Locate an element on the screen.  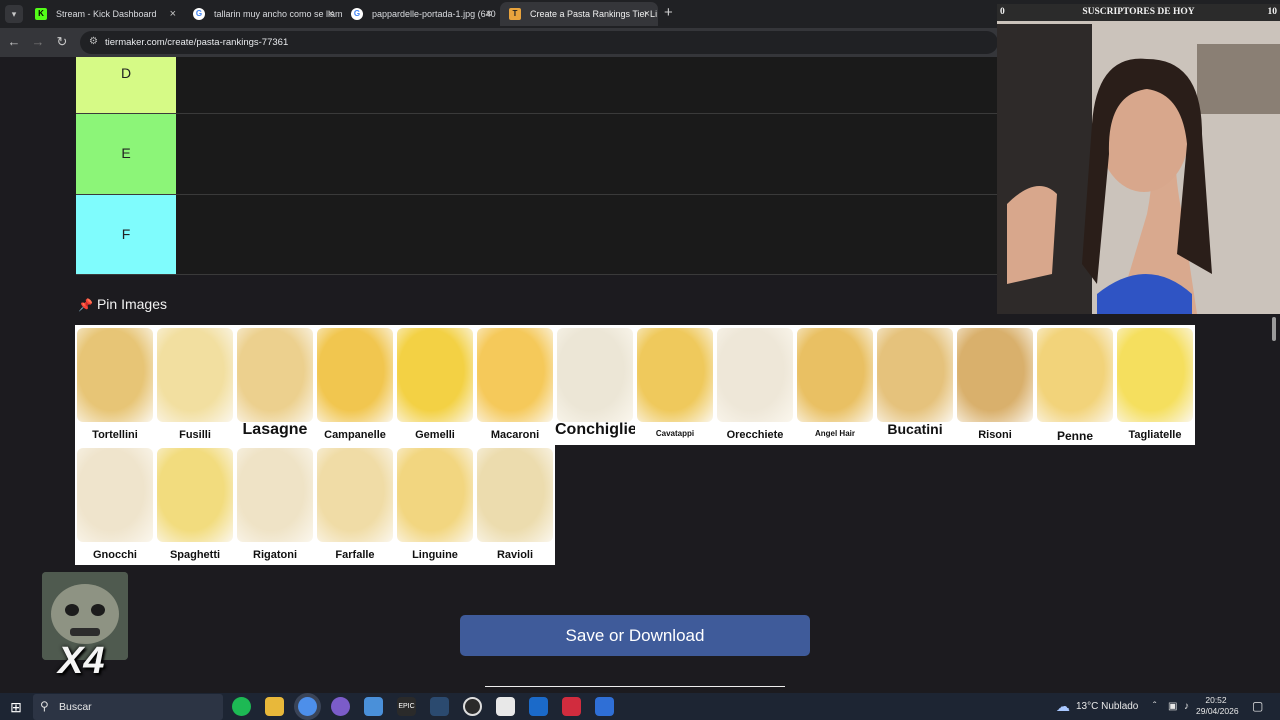
tab-title: pappardelle-portada-1.jpg (640 is located at coordinates (434, 14).